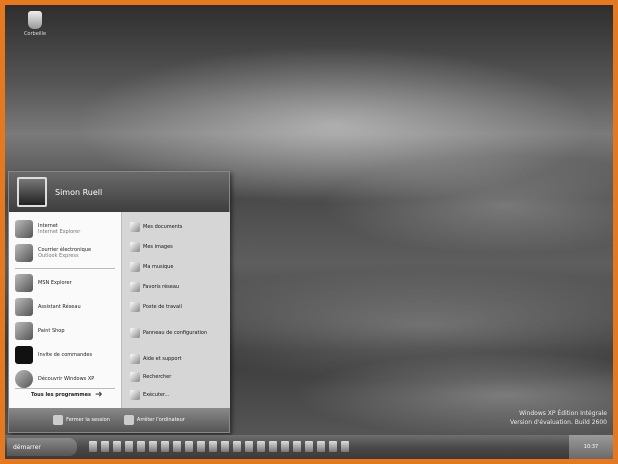  What do you see at coordinates (135, 395) in the screenshot?
I see `run-icon` at bounding box center [135, 395].